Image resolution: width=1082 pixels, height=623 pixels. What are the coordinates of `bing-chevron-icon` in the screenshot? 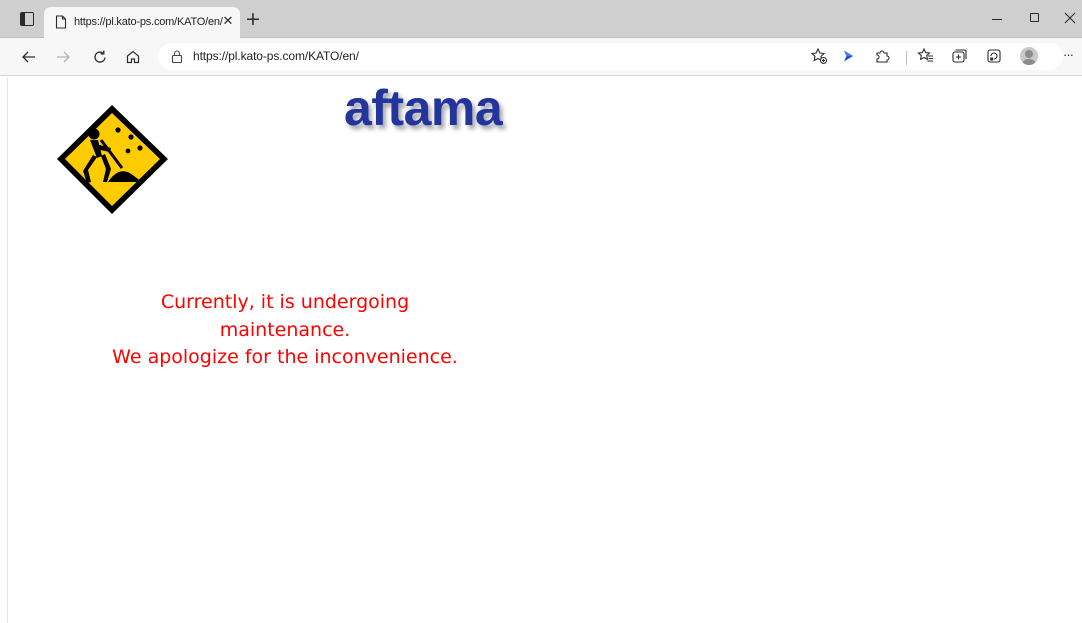 It's located at (848, 56).